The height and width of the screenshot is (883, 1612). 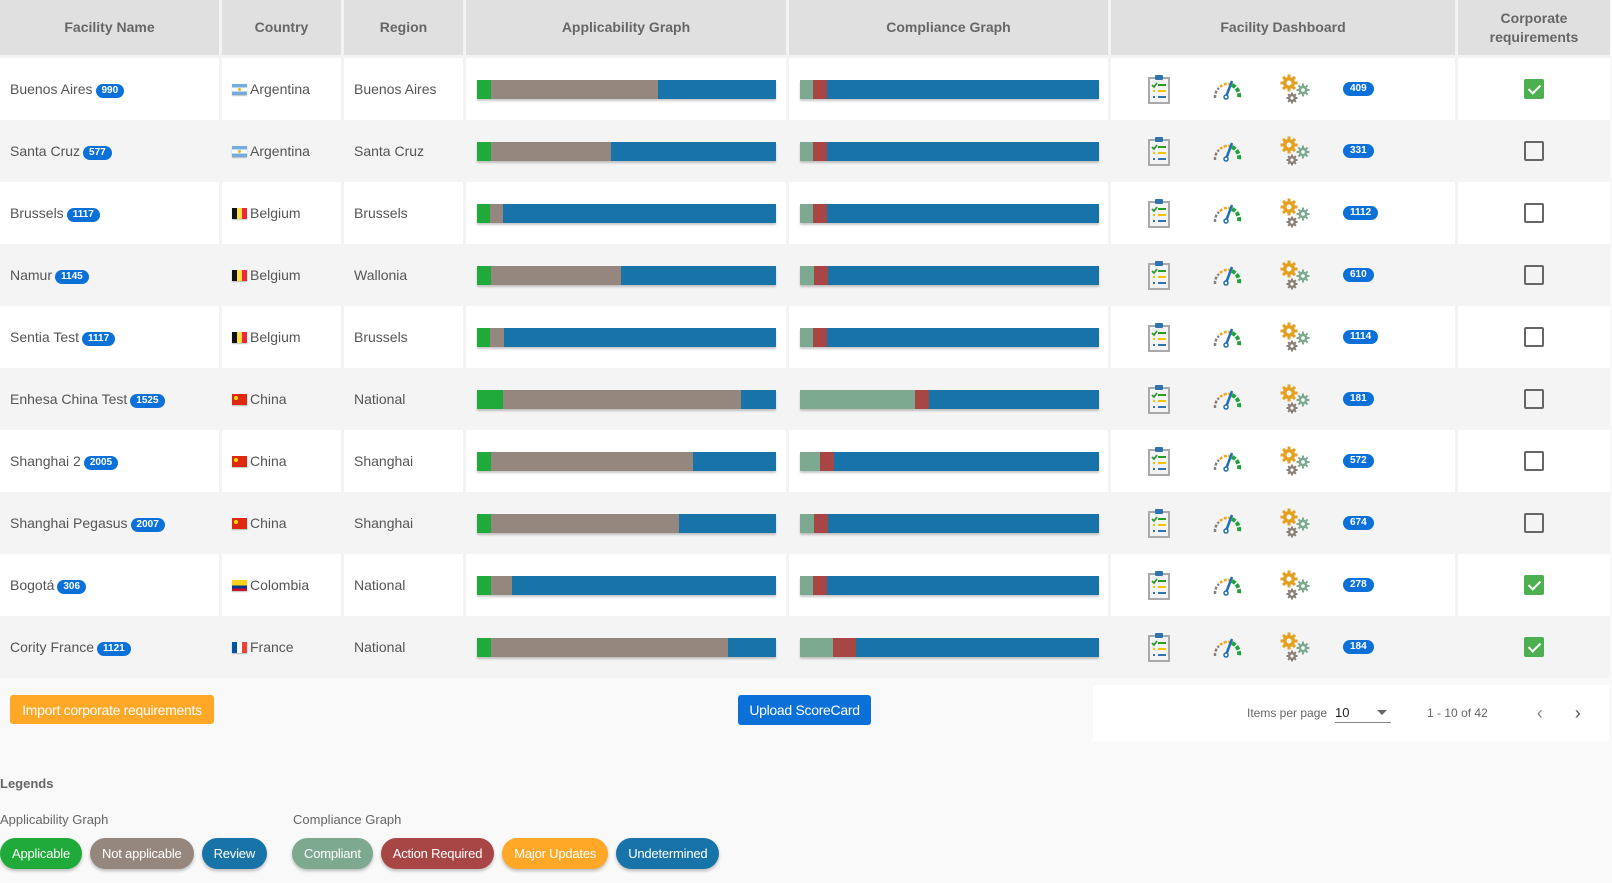 I want to click on chevron-right-icon: ›, so click(x=1578, y=713).